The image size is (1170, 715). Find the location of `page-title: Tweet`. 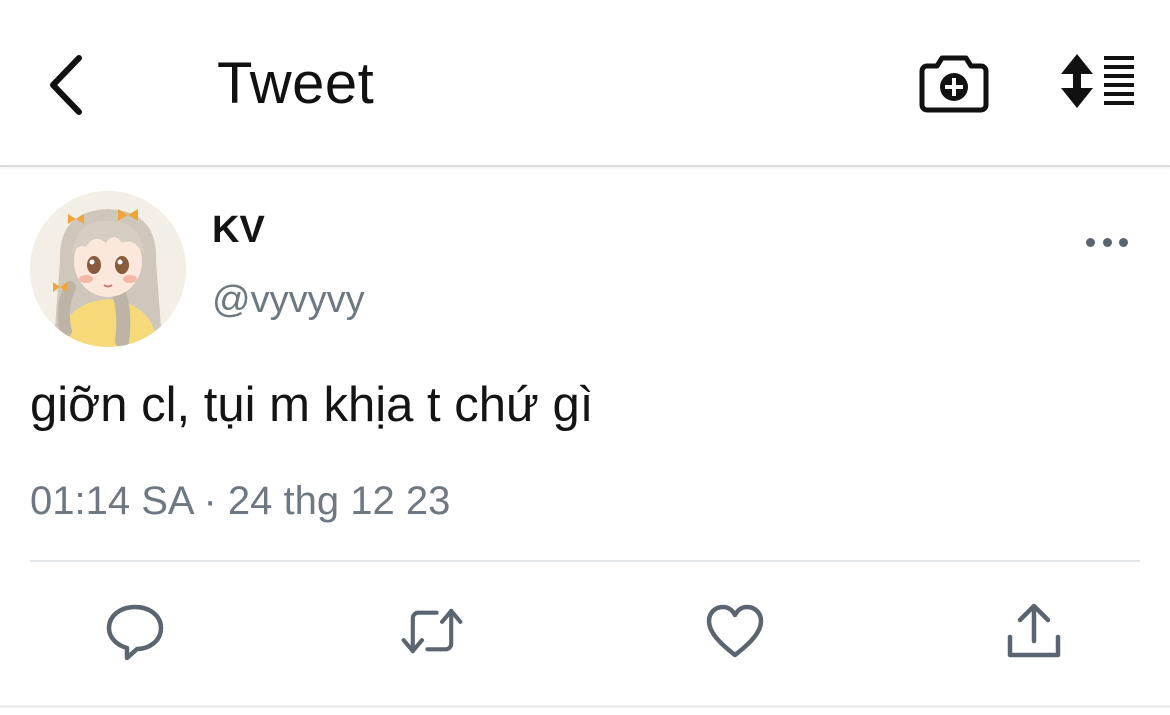

page-title: Tweet is located at coordinates (296, 83).